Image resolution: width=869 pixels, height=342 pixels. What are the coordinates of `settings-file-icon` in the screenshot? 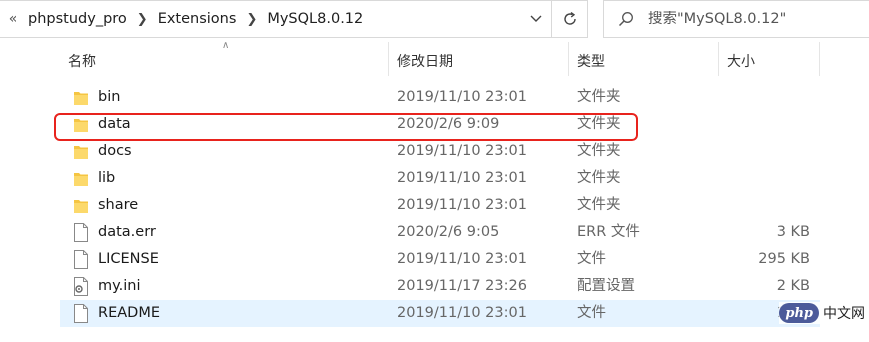 It's located at (81, 286).